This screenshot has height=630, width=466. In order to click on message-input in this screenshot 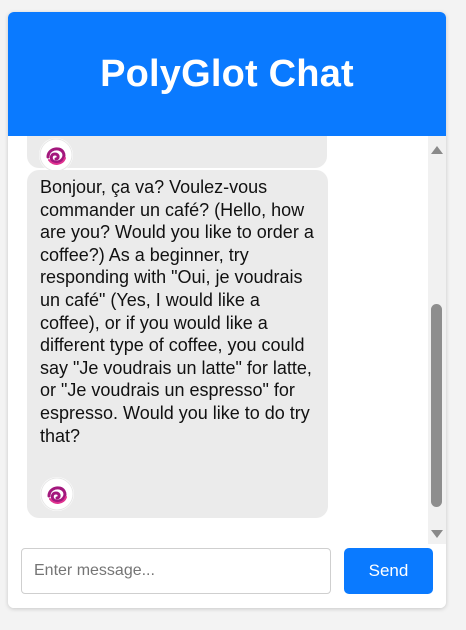, I will do `click(176, 571)`.